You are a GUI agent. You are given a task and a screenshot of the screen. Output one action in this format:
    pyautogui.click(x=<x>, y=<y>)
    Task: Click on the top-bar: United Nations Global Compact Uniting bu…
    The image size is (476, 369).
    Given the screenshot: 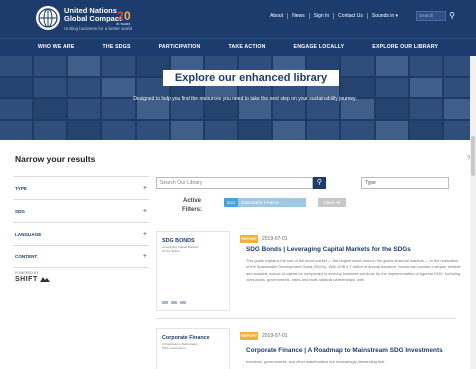 What is the action you would take?
    pyautogui.click(x=238, y=19)
    